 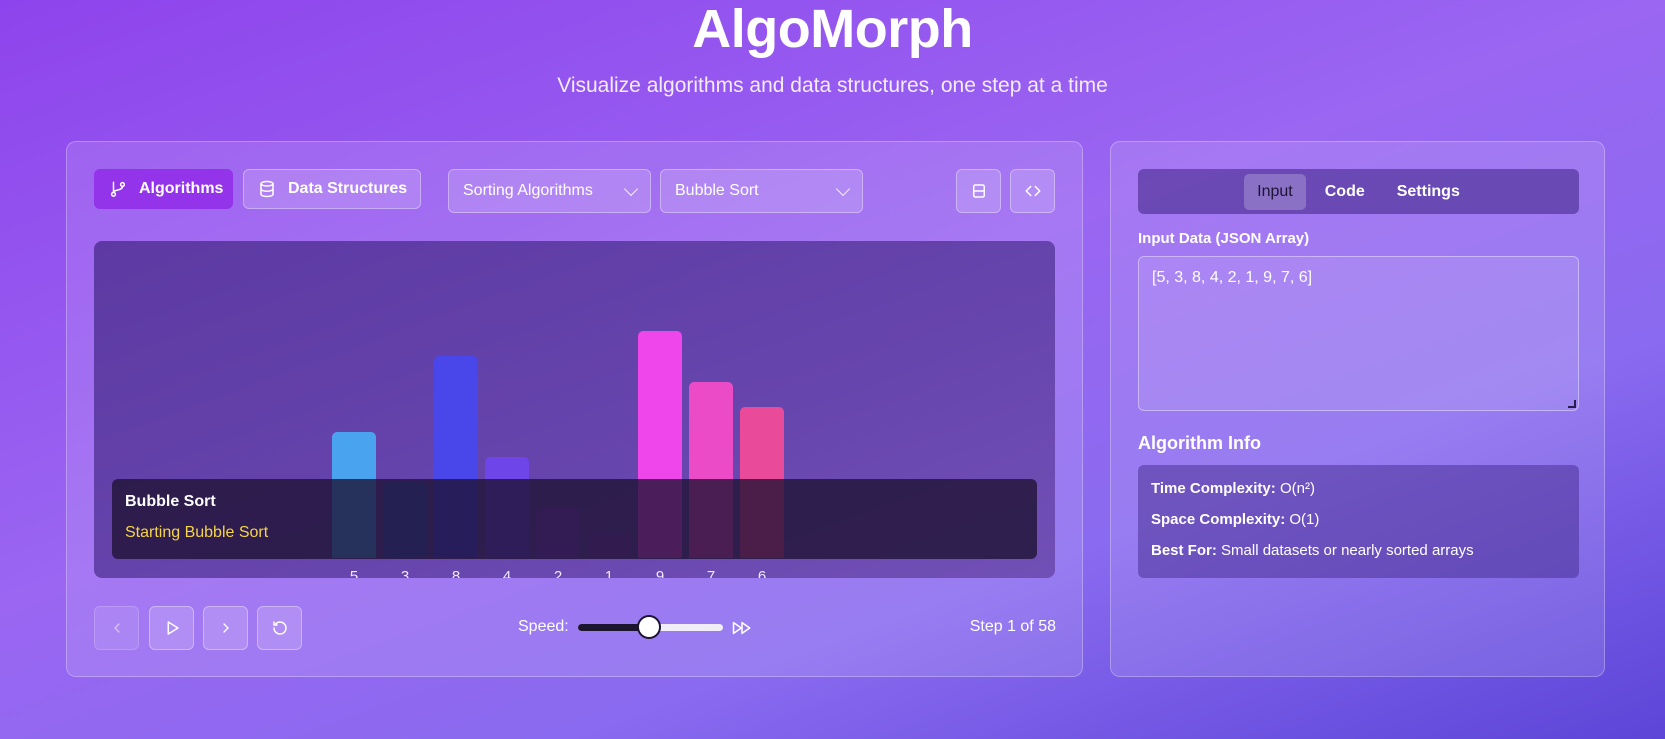 I want to click on split-view-icon, so click(x=978, y=191).